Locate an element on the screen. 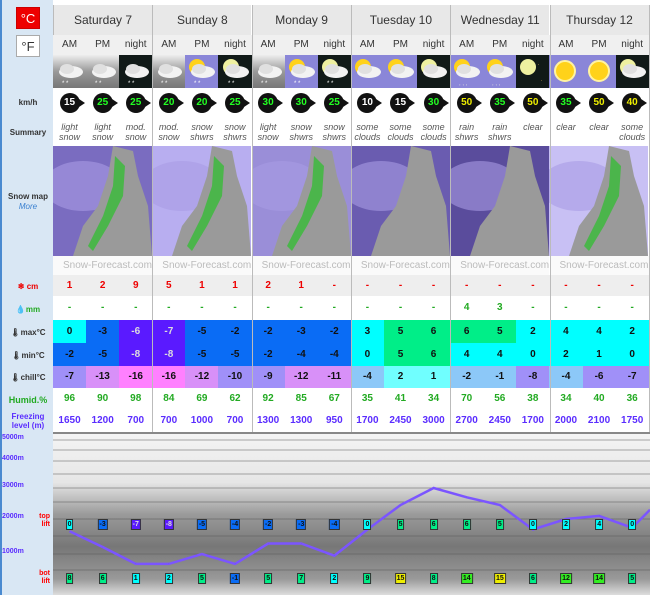  wind-arrow-icon: 35 is located at coordinates (568, 103).